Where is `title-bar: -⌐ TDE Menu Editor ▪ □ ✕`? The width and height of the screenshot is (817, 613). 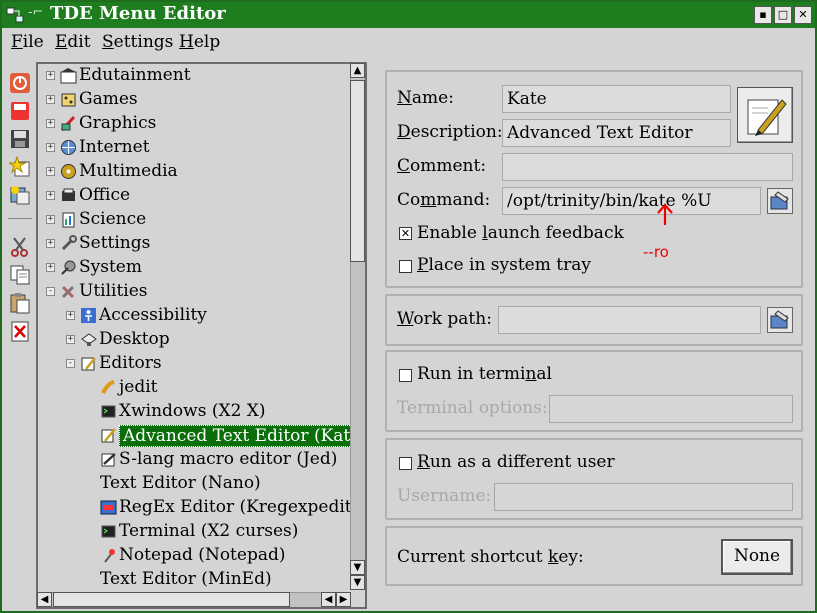 title-bar: -⌐ TDE Menu Editor ▪ □ ✕ is located at coordinates (408, 15).